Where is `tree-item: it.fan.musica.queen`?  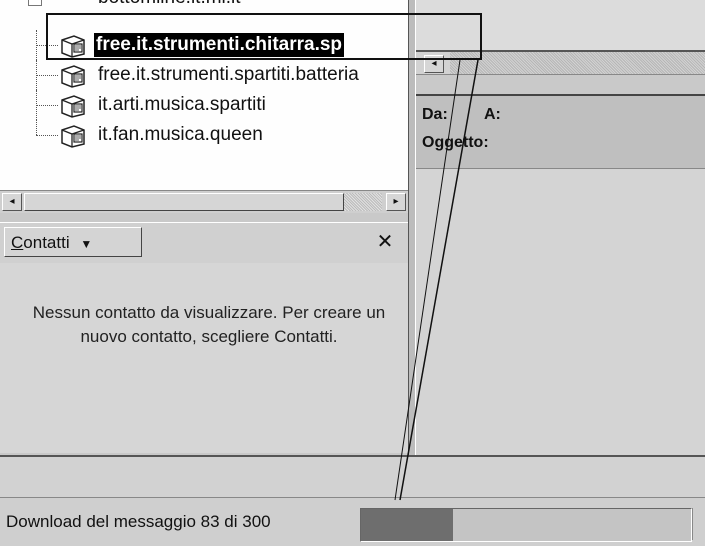 tree-item: it.fan.musica.queen is located at coordinates (204, 135).